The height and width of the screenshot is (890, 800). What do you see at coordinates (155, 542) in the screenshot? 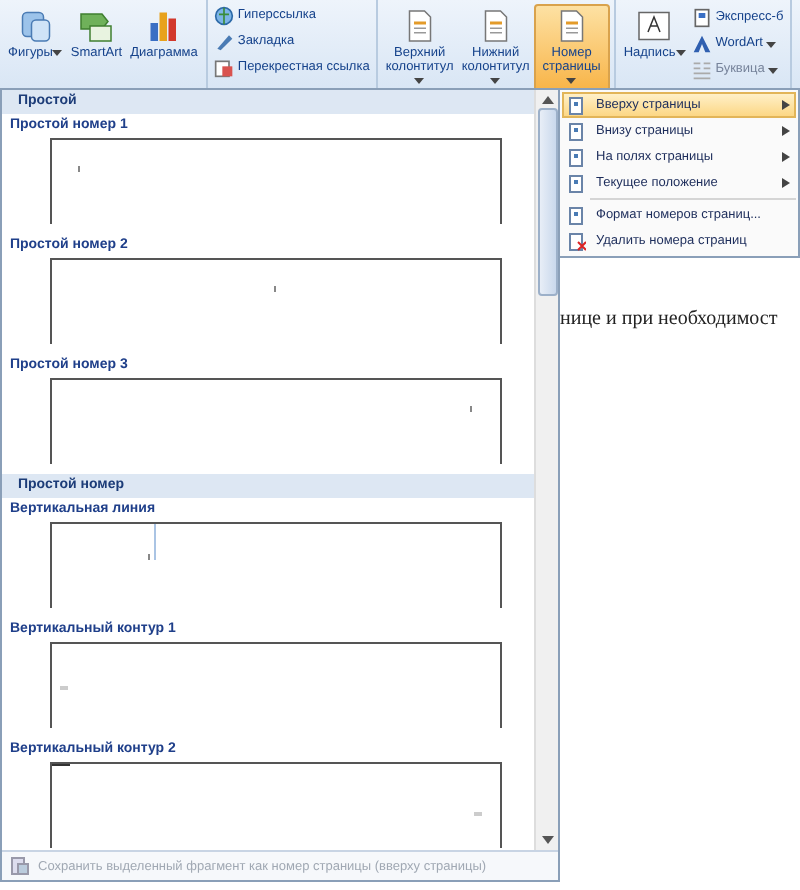
I see `vertical-line` at bounding box center [155, 542].